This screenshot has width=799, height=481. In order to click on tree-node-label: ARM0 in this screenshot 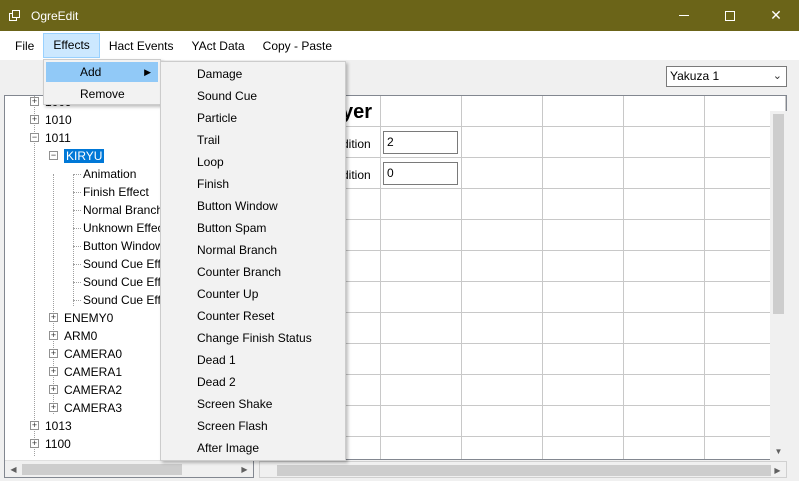, I will do `click(81, 336)`.